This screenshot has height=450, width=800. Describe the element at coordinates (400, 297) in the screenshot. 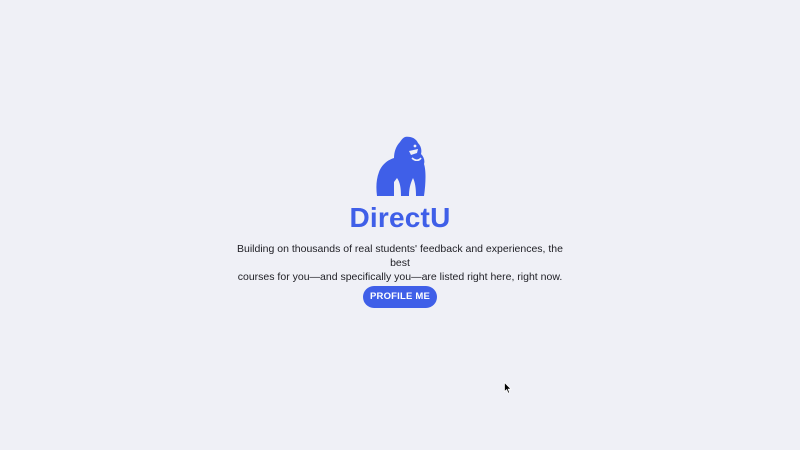

I see `profile-me-button: PROFILE ME` at that location.